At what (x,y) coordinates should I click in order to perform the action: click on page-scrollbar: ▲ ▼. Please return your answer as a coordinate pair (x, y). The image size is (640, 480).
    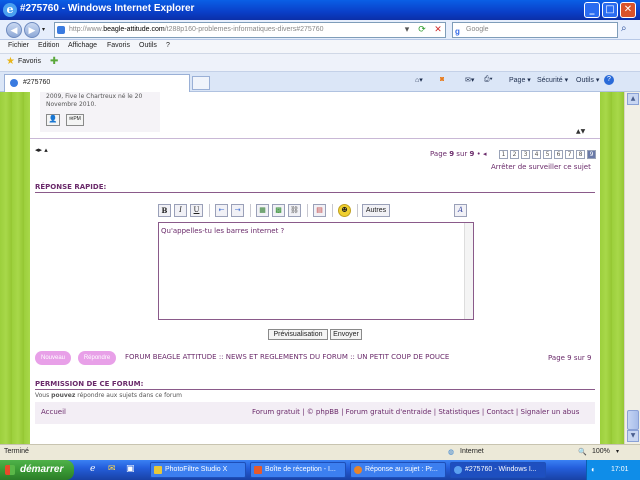
    Looking at the image, I should click on (632, 268).